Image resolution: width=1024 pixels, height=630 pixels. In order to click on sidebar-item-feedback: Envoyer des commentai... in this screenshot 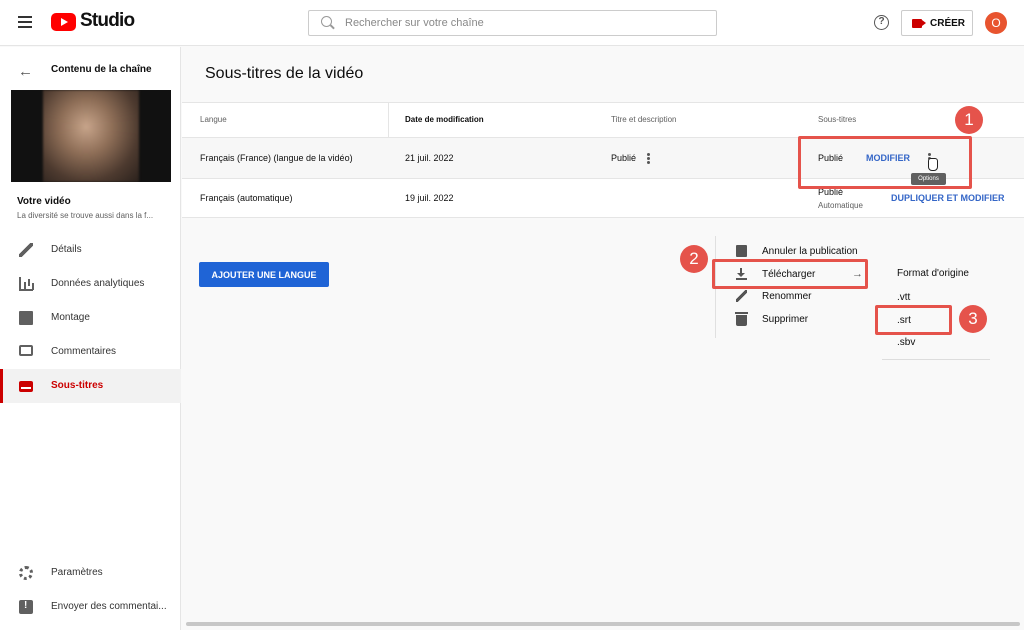, I will do `click(90, 607)`.